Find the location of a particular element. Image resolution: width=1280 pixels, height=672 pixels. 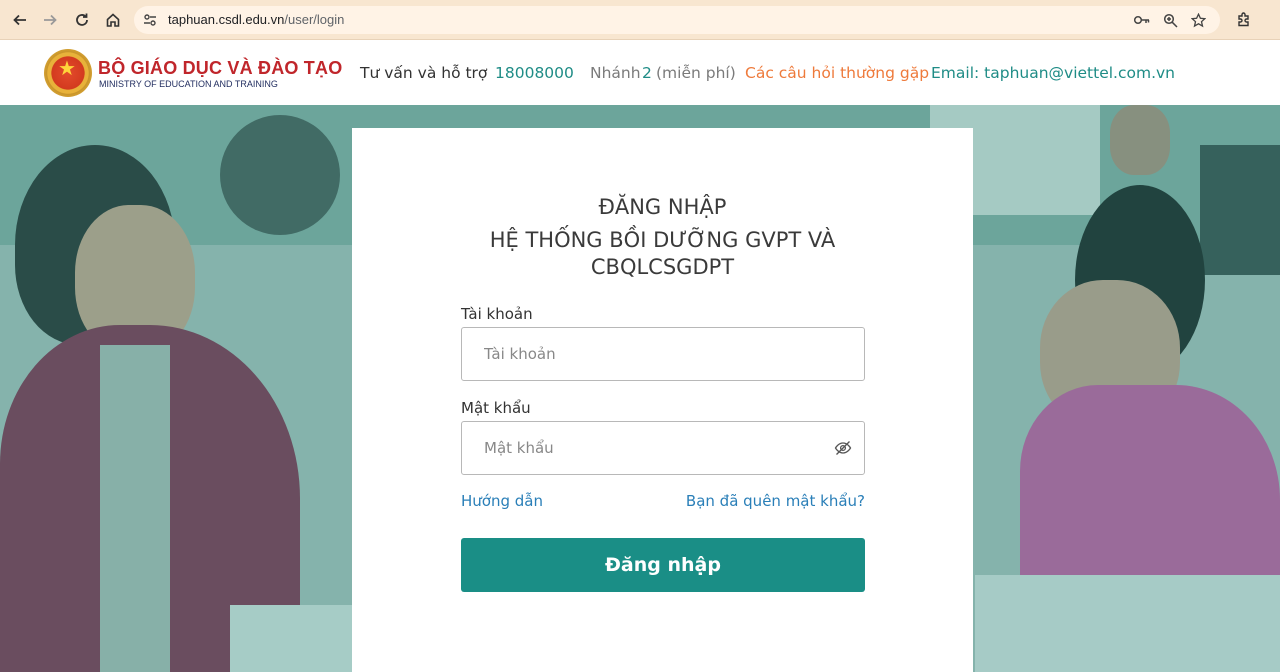

back-icon is located at coordinates (20, 20).